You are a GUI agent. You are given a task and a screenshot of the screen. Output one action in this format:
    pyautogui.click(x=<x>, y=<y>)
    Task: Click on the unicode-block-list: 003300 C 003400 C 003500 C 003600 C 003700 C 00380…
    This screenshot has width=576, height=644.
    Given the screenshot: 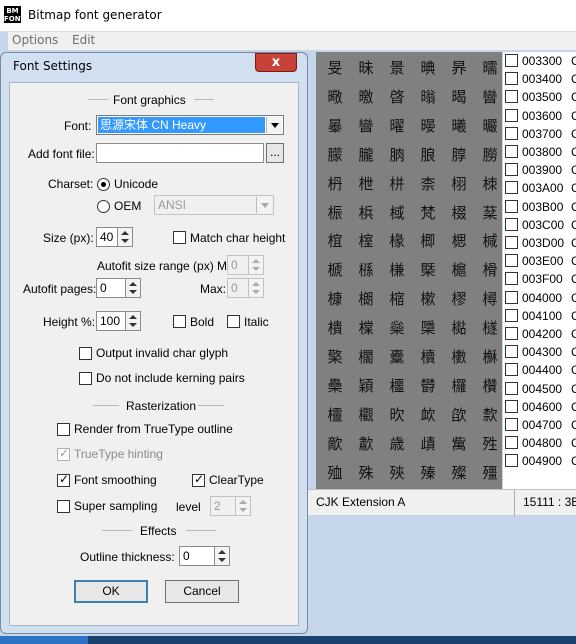 What is the action you would take?
    pyautogui.click(x=539, y=270)
    